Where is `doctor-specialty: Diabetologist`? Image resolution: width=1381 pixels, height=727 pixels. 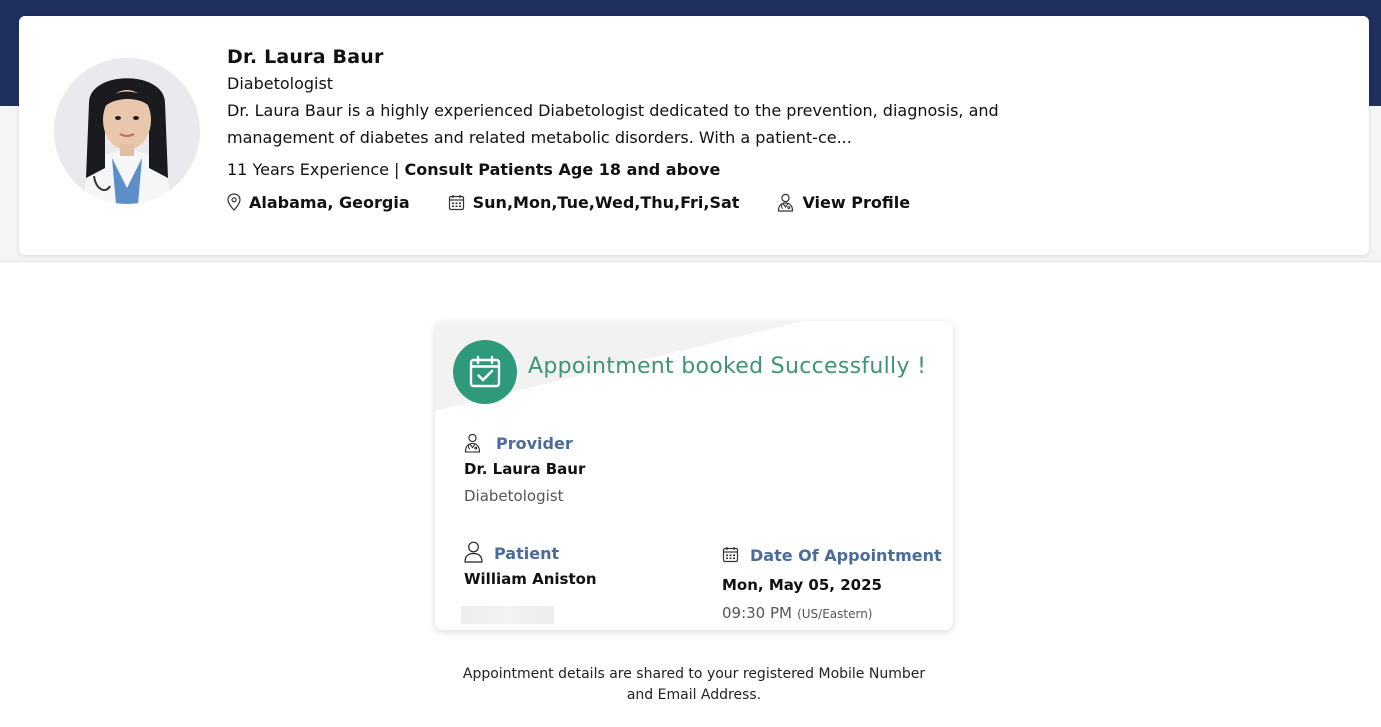
doctor-specialty: Diabetologist is located at coordinates (280, 83).